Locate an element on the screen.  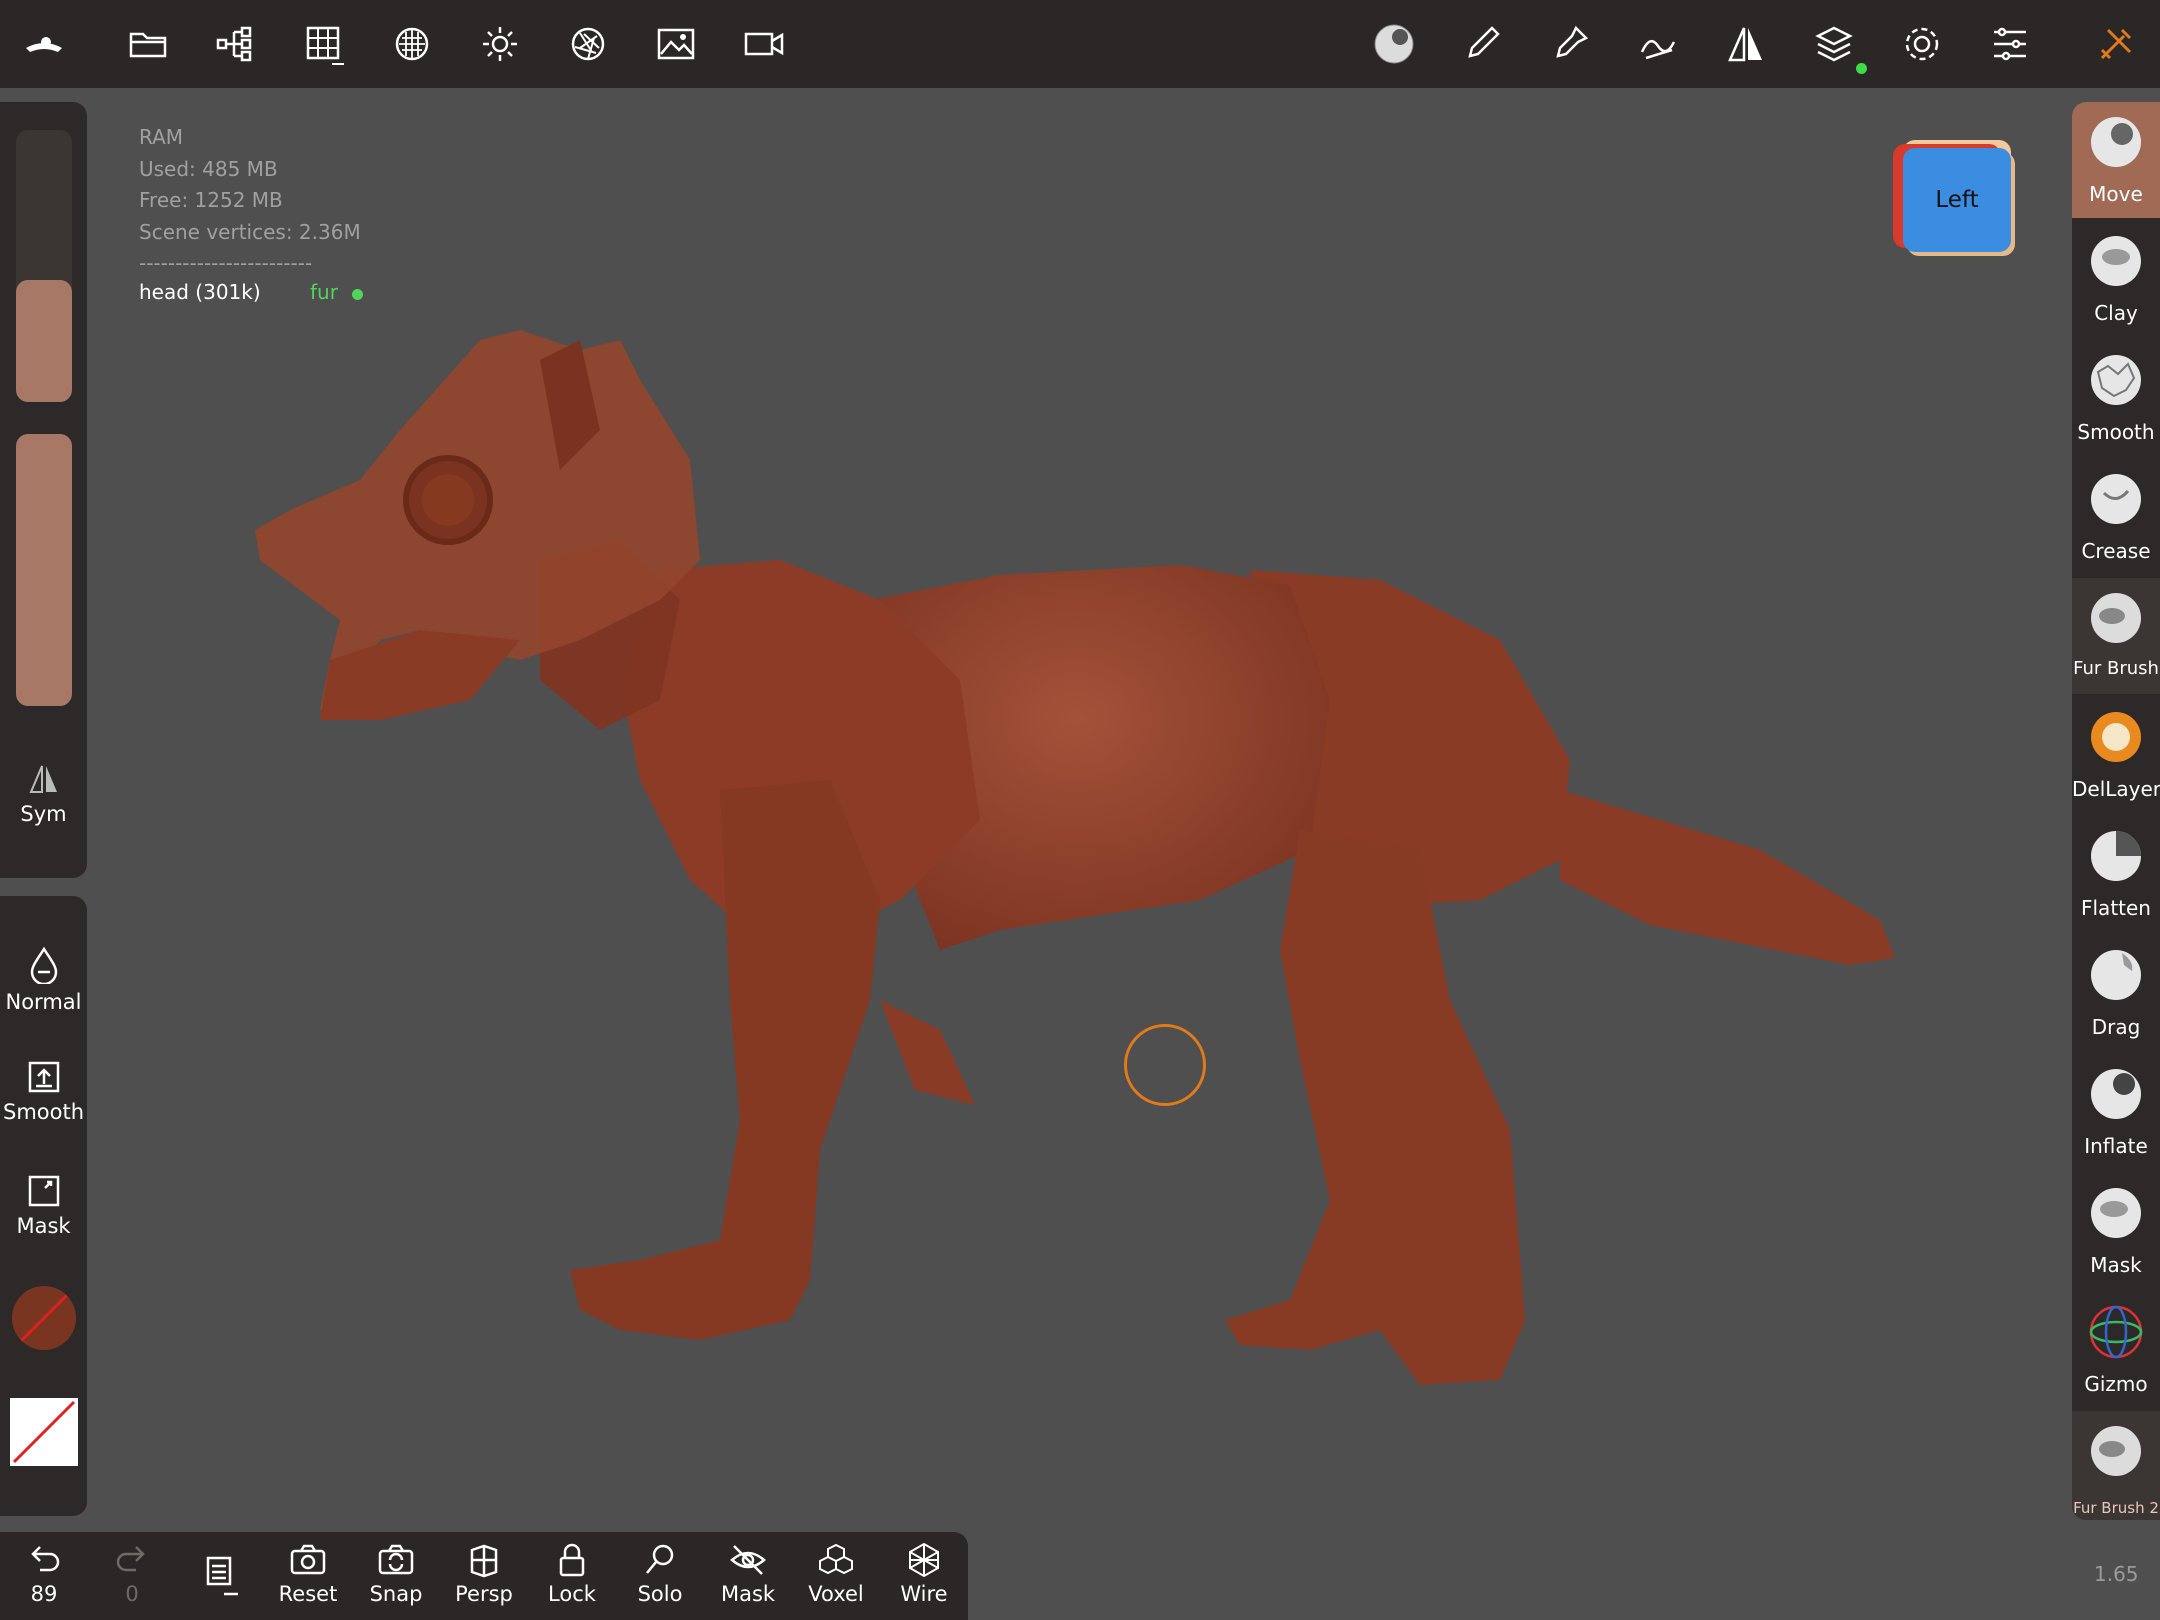
brush-fur: Fur Brush is located at coordinates (2116, 636).